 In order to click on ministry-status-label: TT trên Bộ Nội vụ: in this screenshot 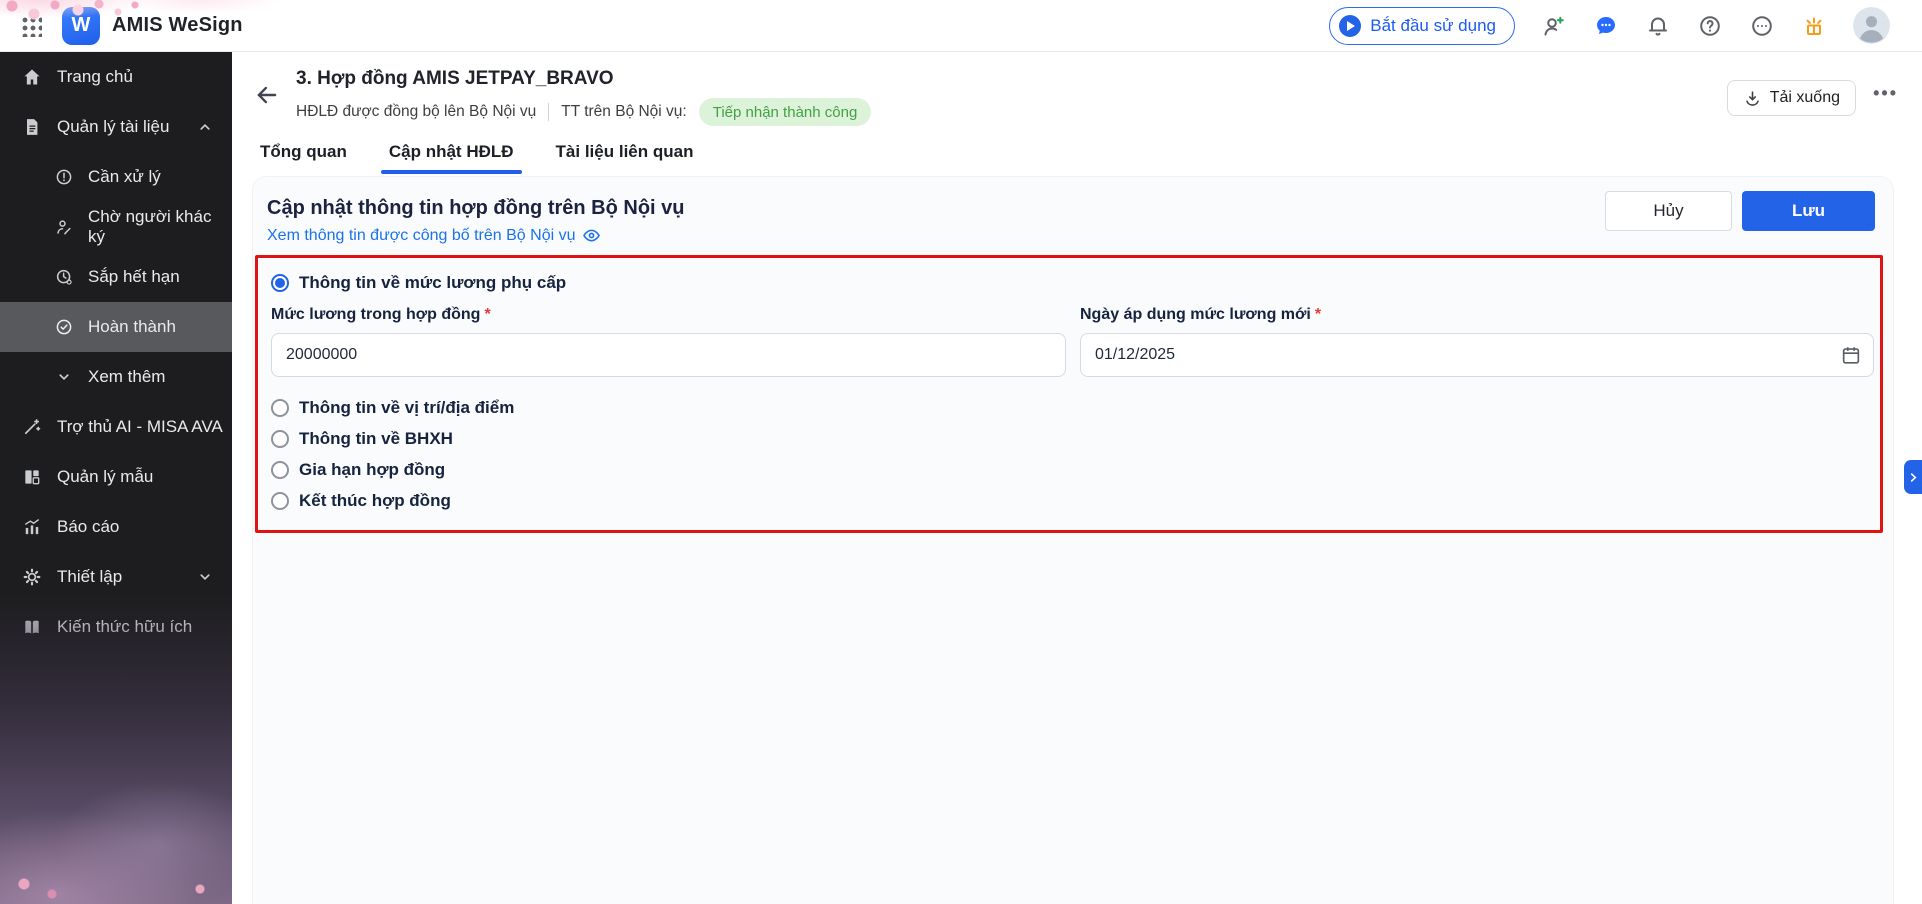, I will do `click(624, 111)`.